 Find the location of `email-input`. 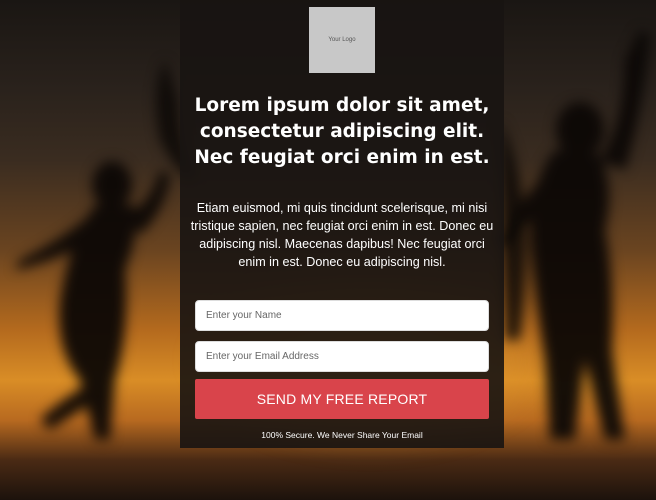

email-input is located at coordinates (342, 356).